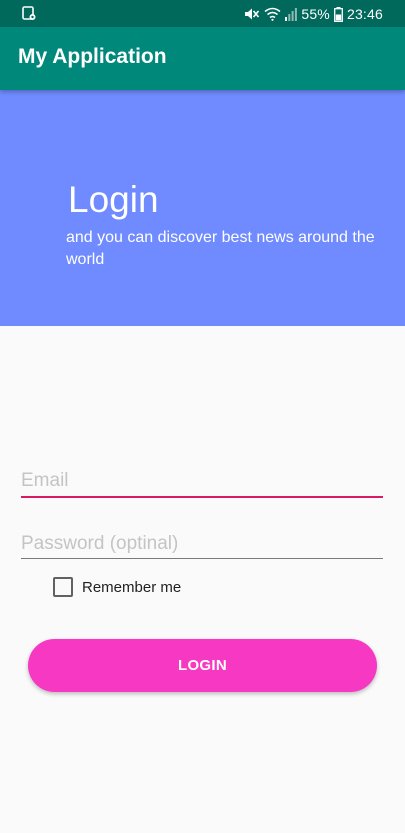 The height and width of the screenshot is (833, 405). Describe the element at coordinates (202, 497) in the screenshot. I see `email-underline` at that location.